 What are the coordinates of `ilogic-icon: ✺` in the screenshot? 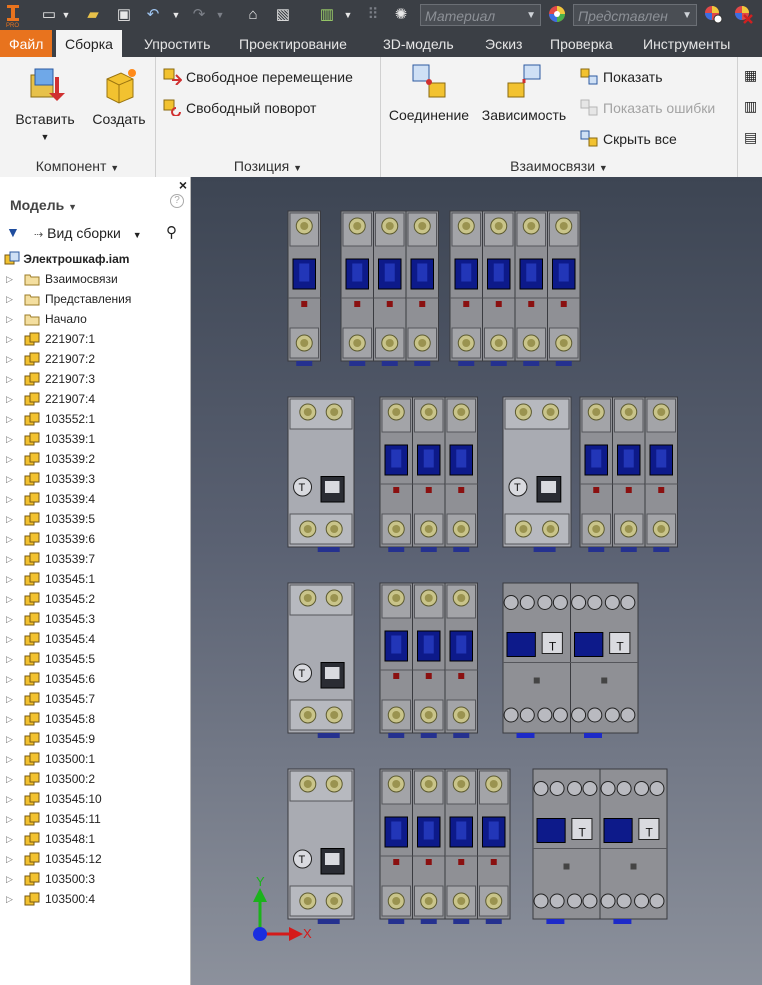 It's located at (401, 15).